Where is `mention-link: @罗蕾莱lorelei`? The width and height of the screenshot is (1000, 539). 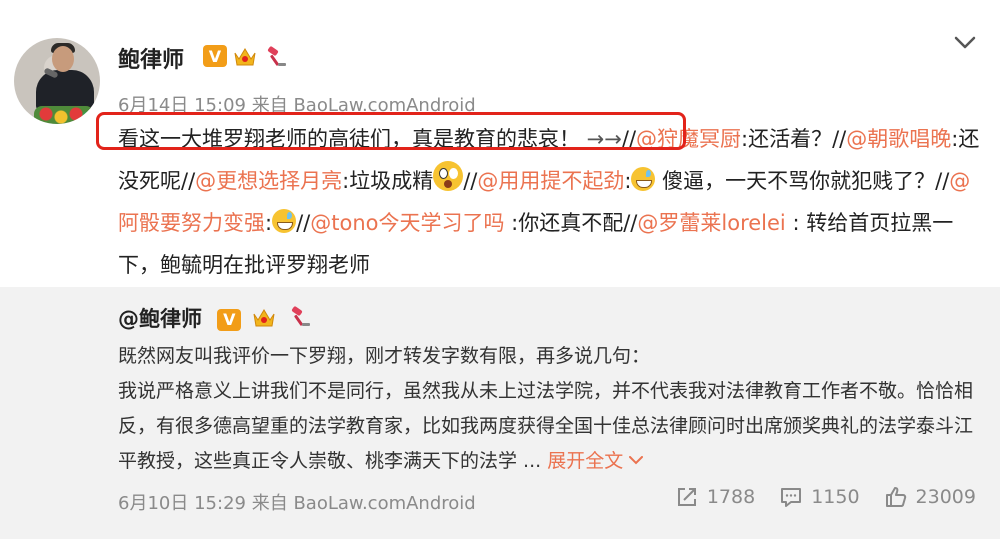 mention-link: @罗蕾莱lorelei is located at coordinates (711, 223).